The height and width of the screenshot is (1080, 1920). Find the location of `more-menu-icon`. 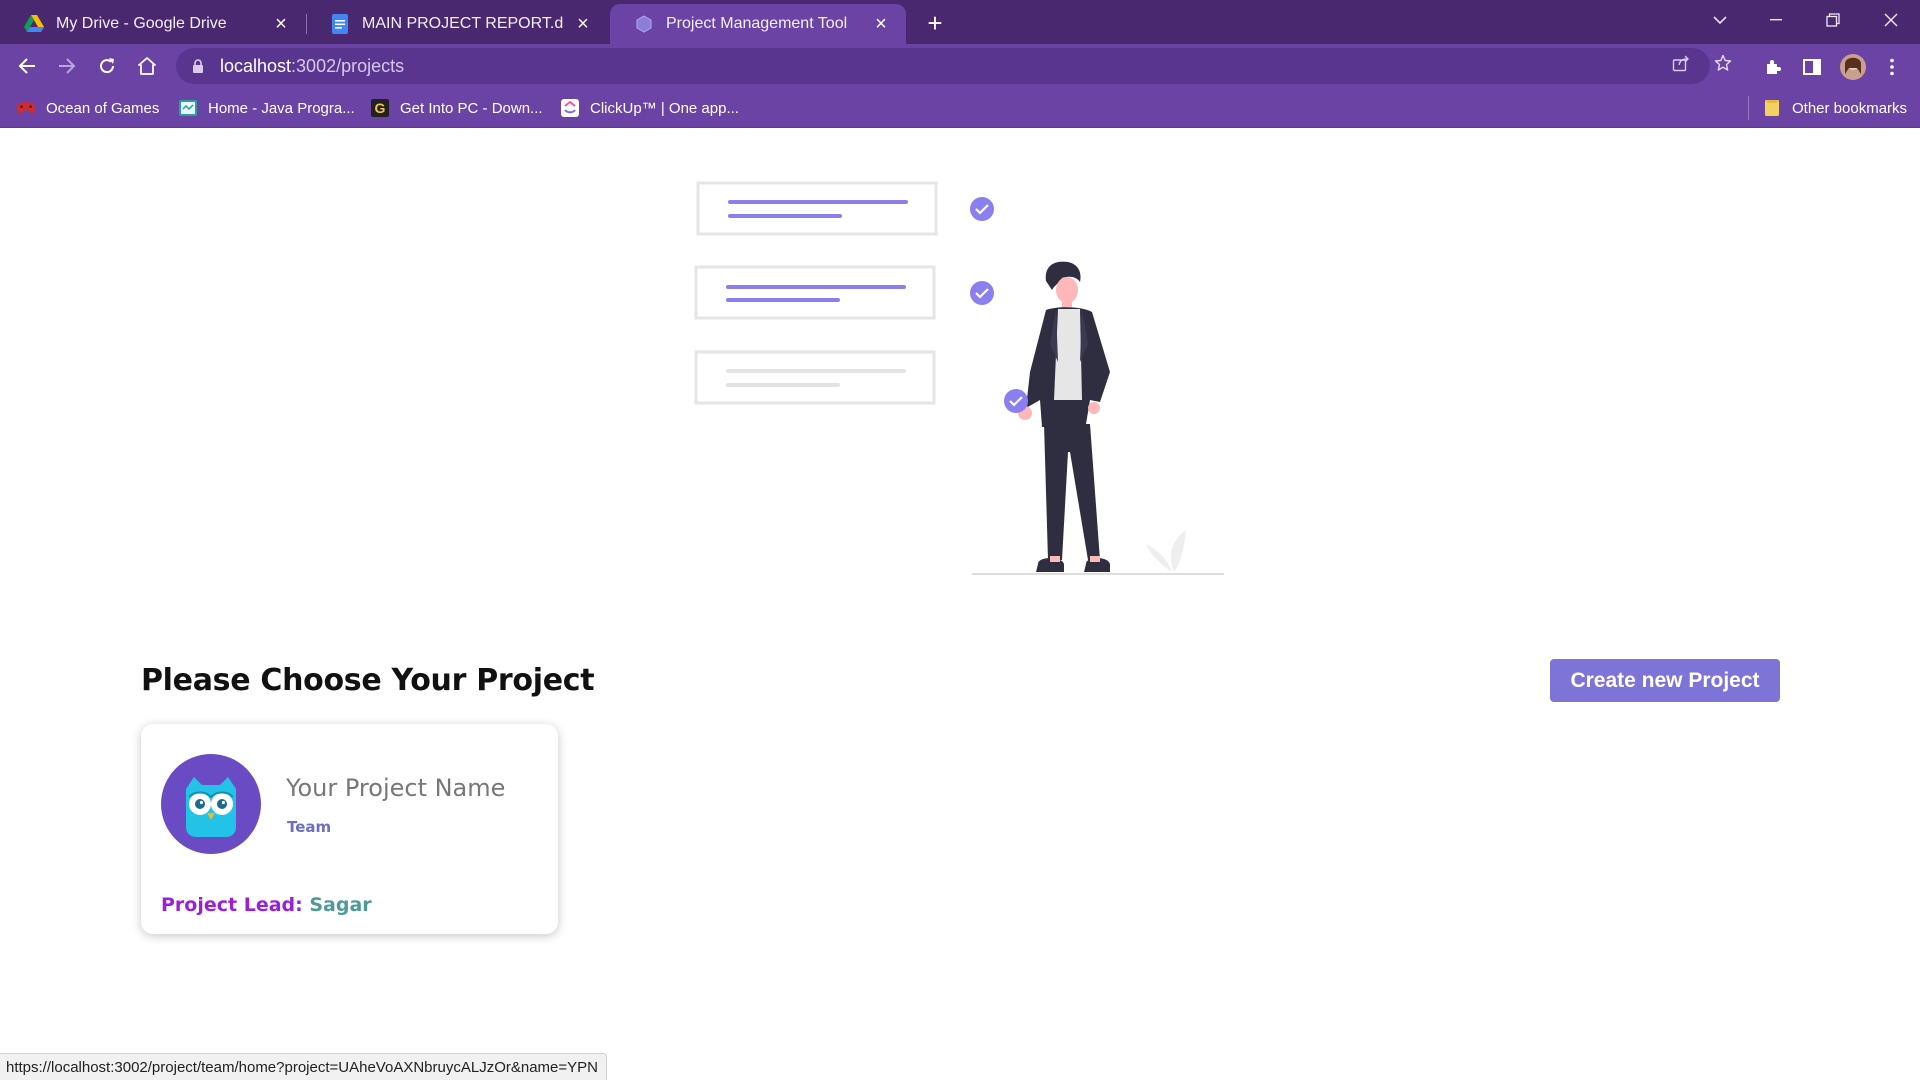

more-menu-icon is located at coordinates (1892, 67).